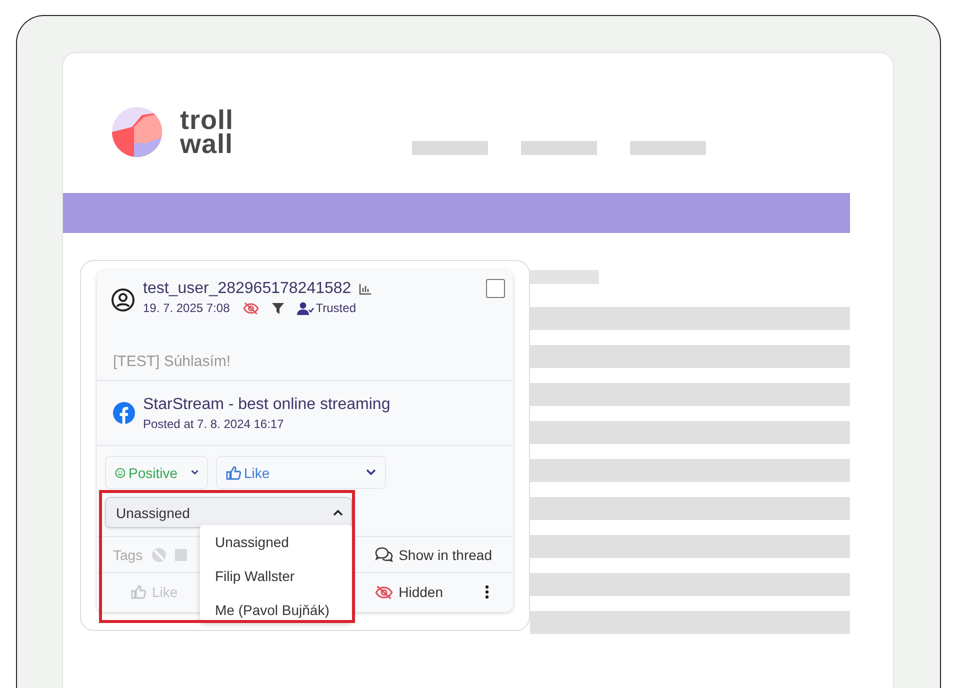 The width and height of the screenshot is (959, 688). Describe the element at coordinates (276, 583) in the screenshot. I see `menu-option: Filip Wallster` at that location.